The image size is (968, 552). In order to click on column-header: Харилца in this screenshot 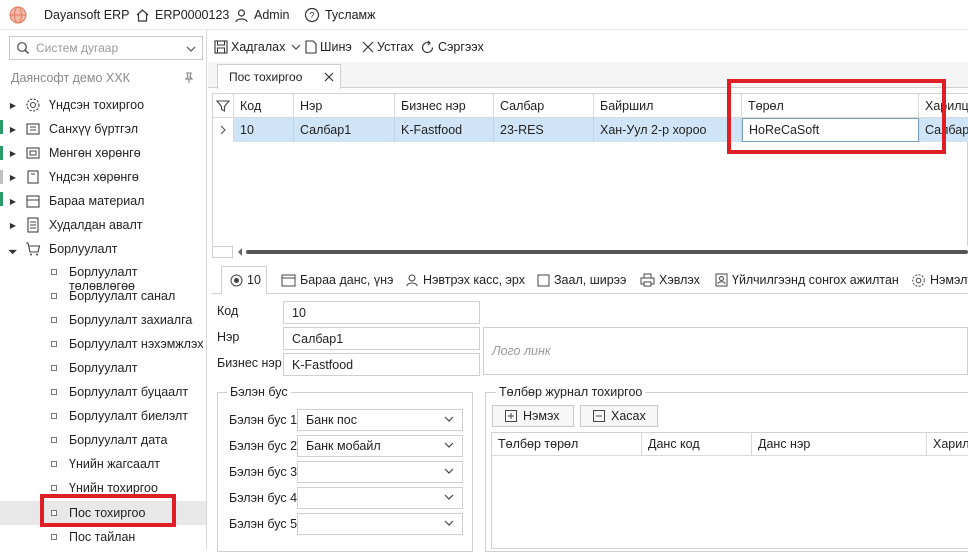, I will do `click(943, 106)`.